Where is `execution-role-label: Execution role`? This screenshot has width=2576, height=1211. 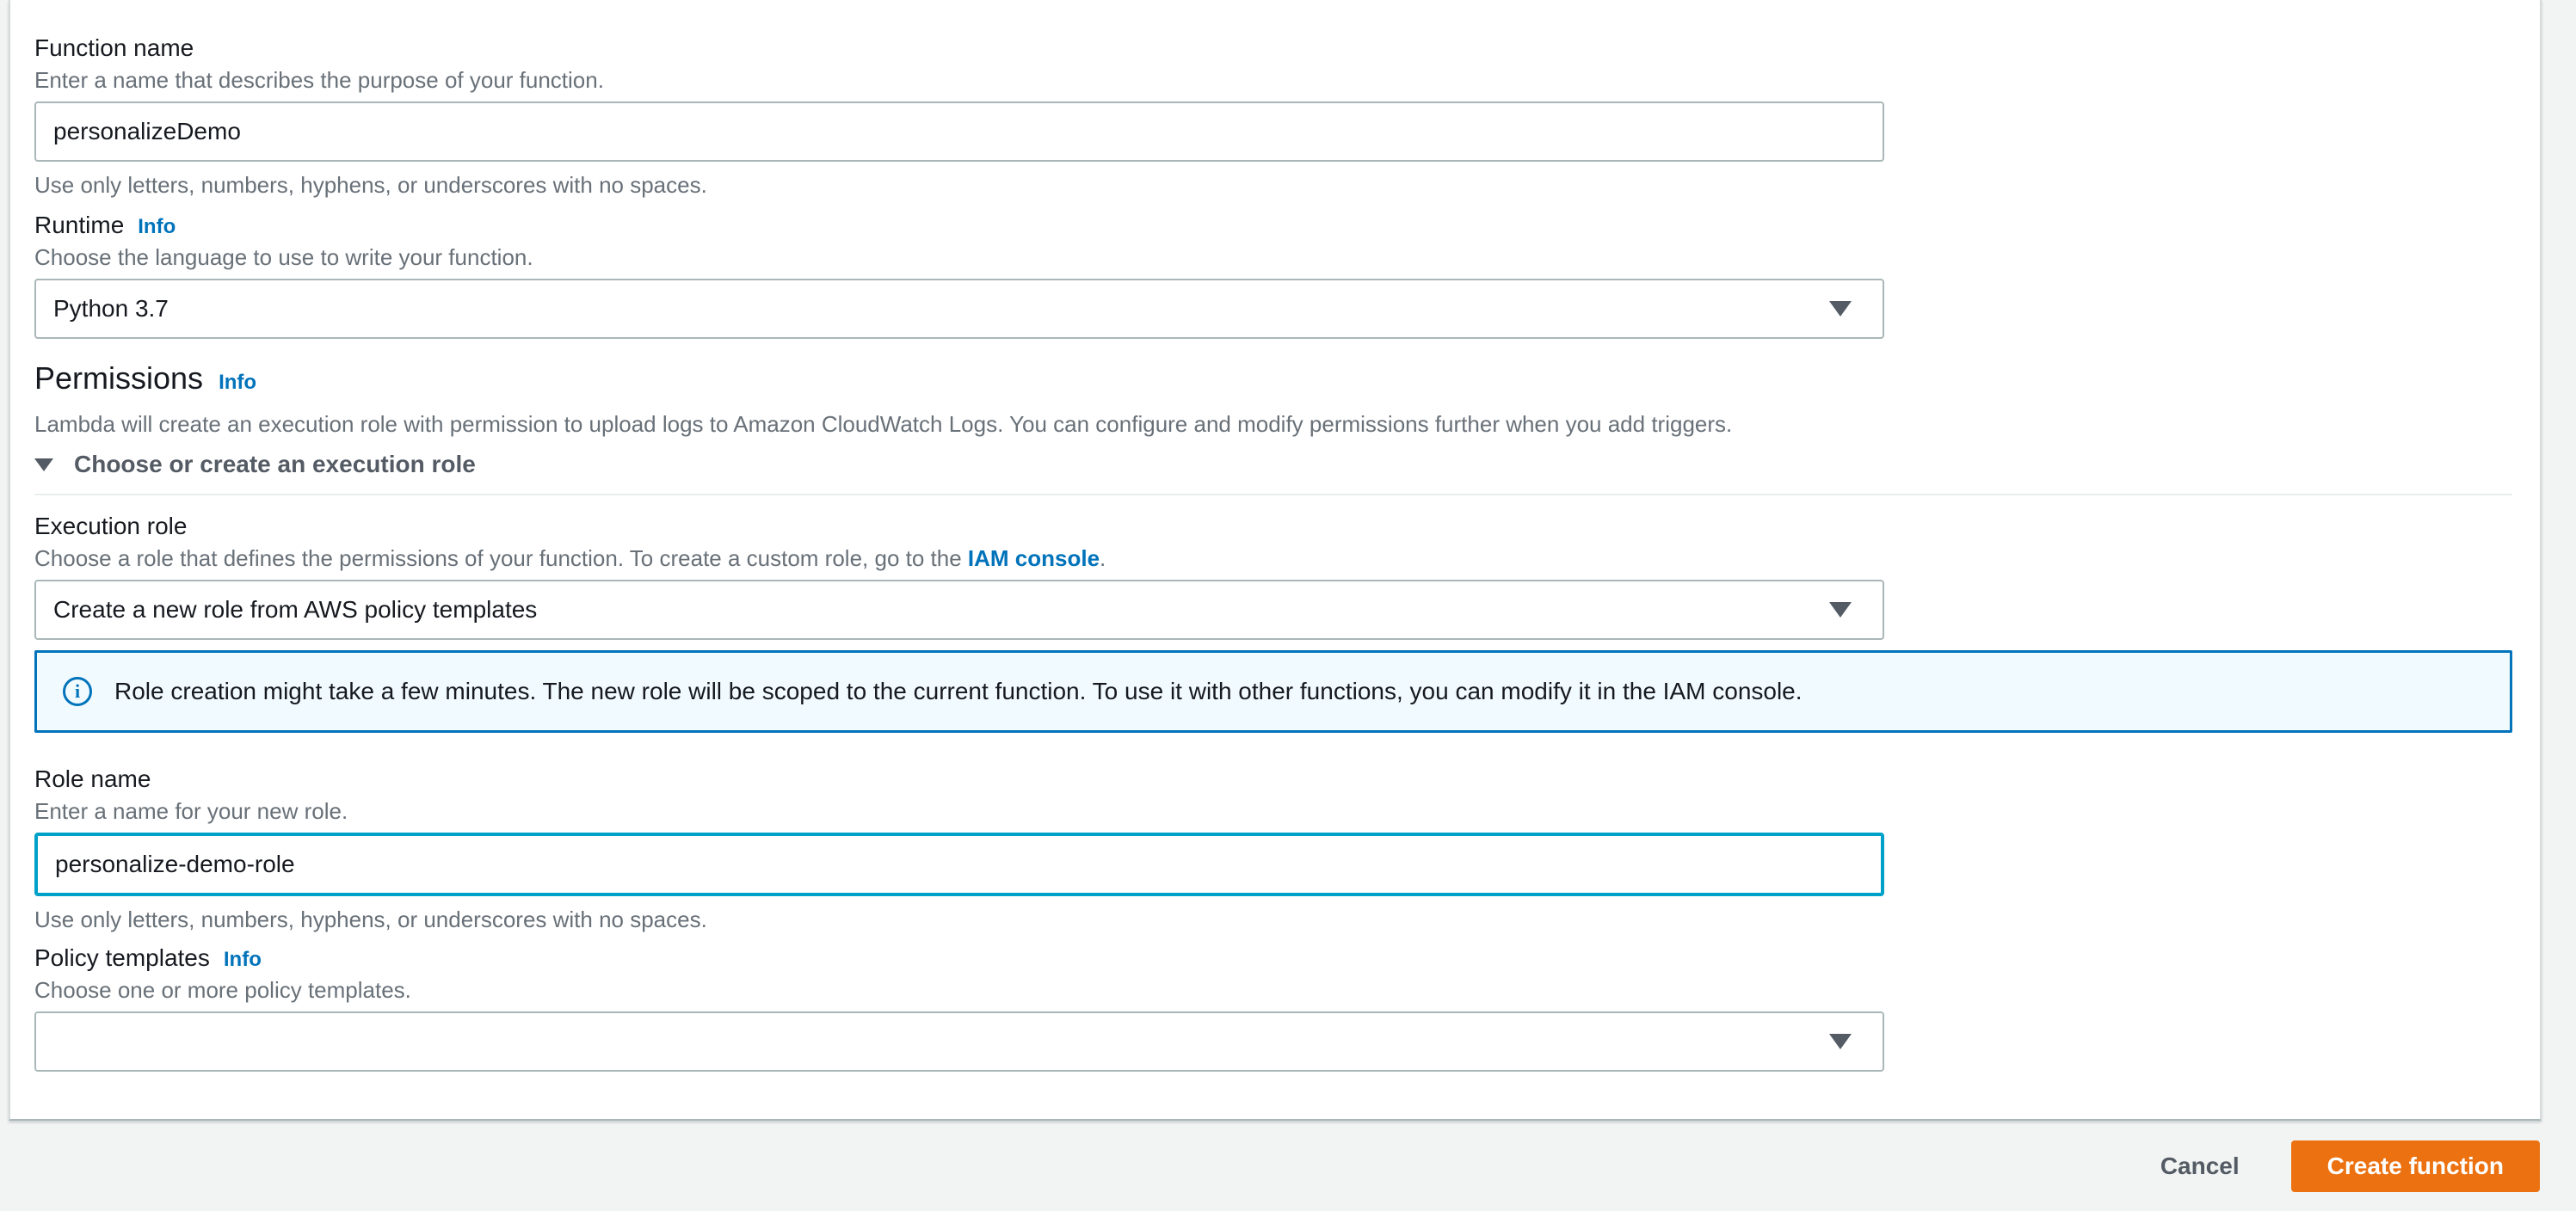 execution-role-label: Execution role is located at coordinates (111, 526).